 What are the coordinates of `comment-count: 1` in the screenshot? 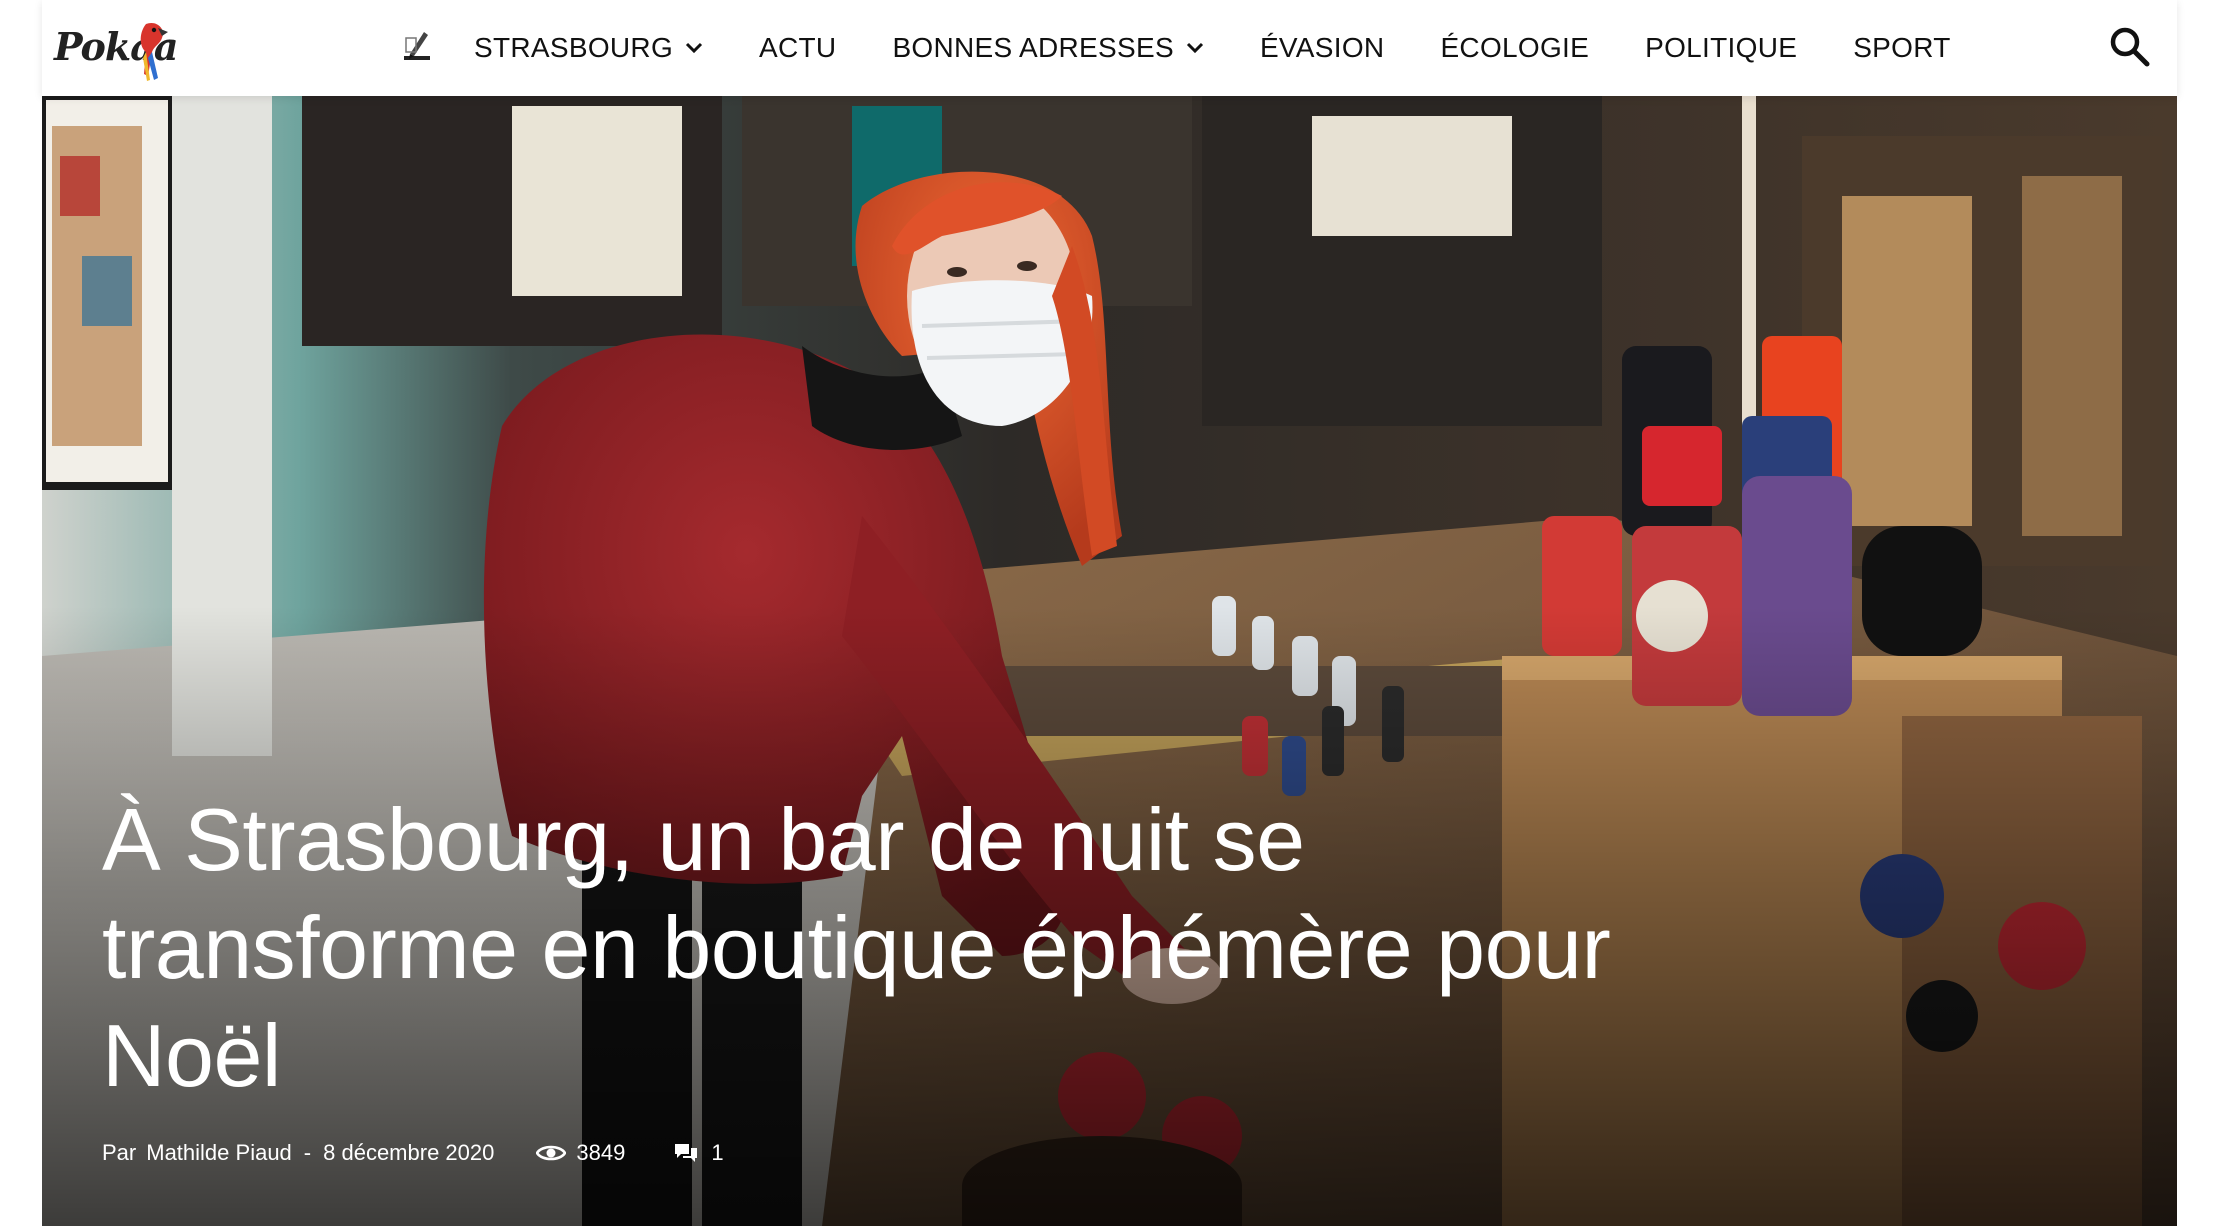 It's located at (698, 1153).